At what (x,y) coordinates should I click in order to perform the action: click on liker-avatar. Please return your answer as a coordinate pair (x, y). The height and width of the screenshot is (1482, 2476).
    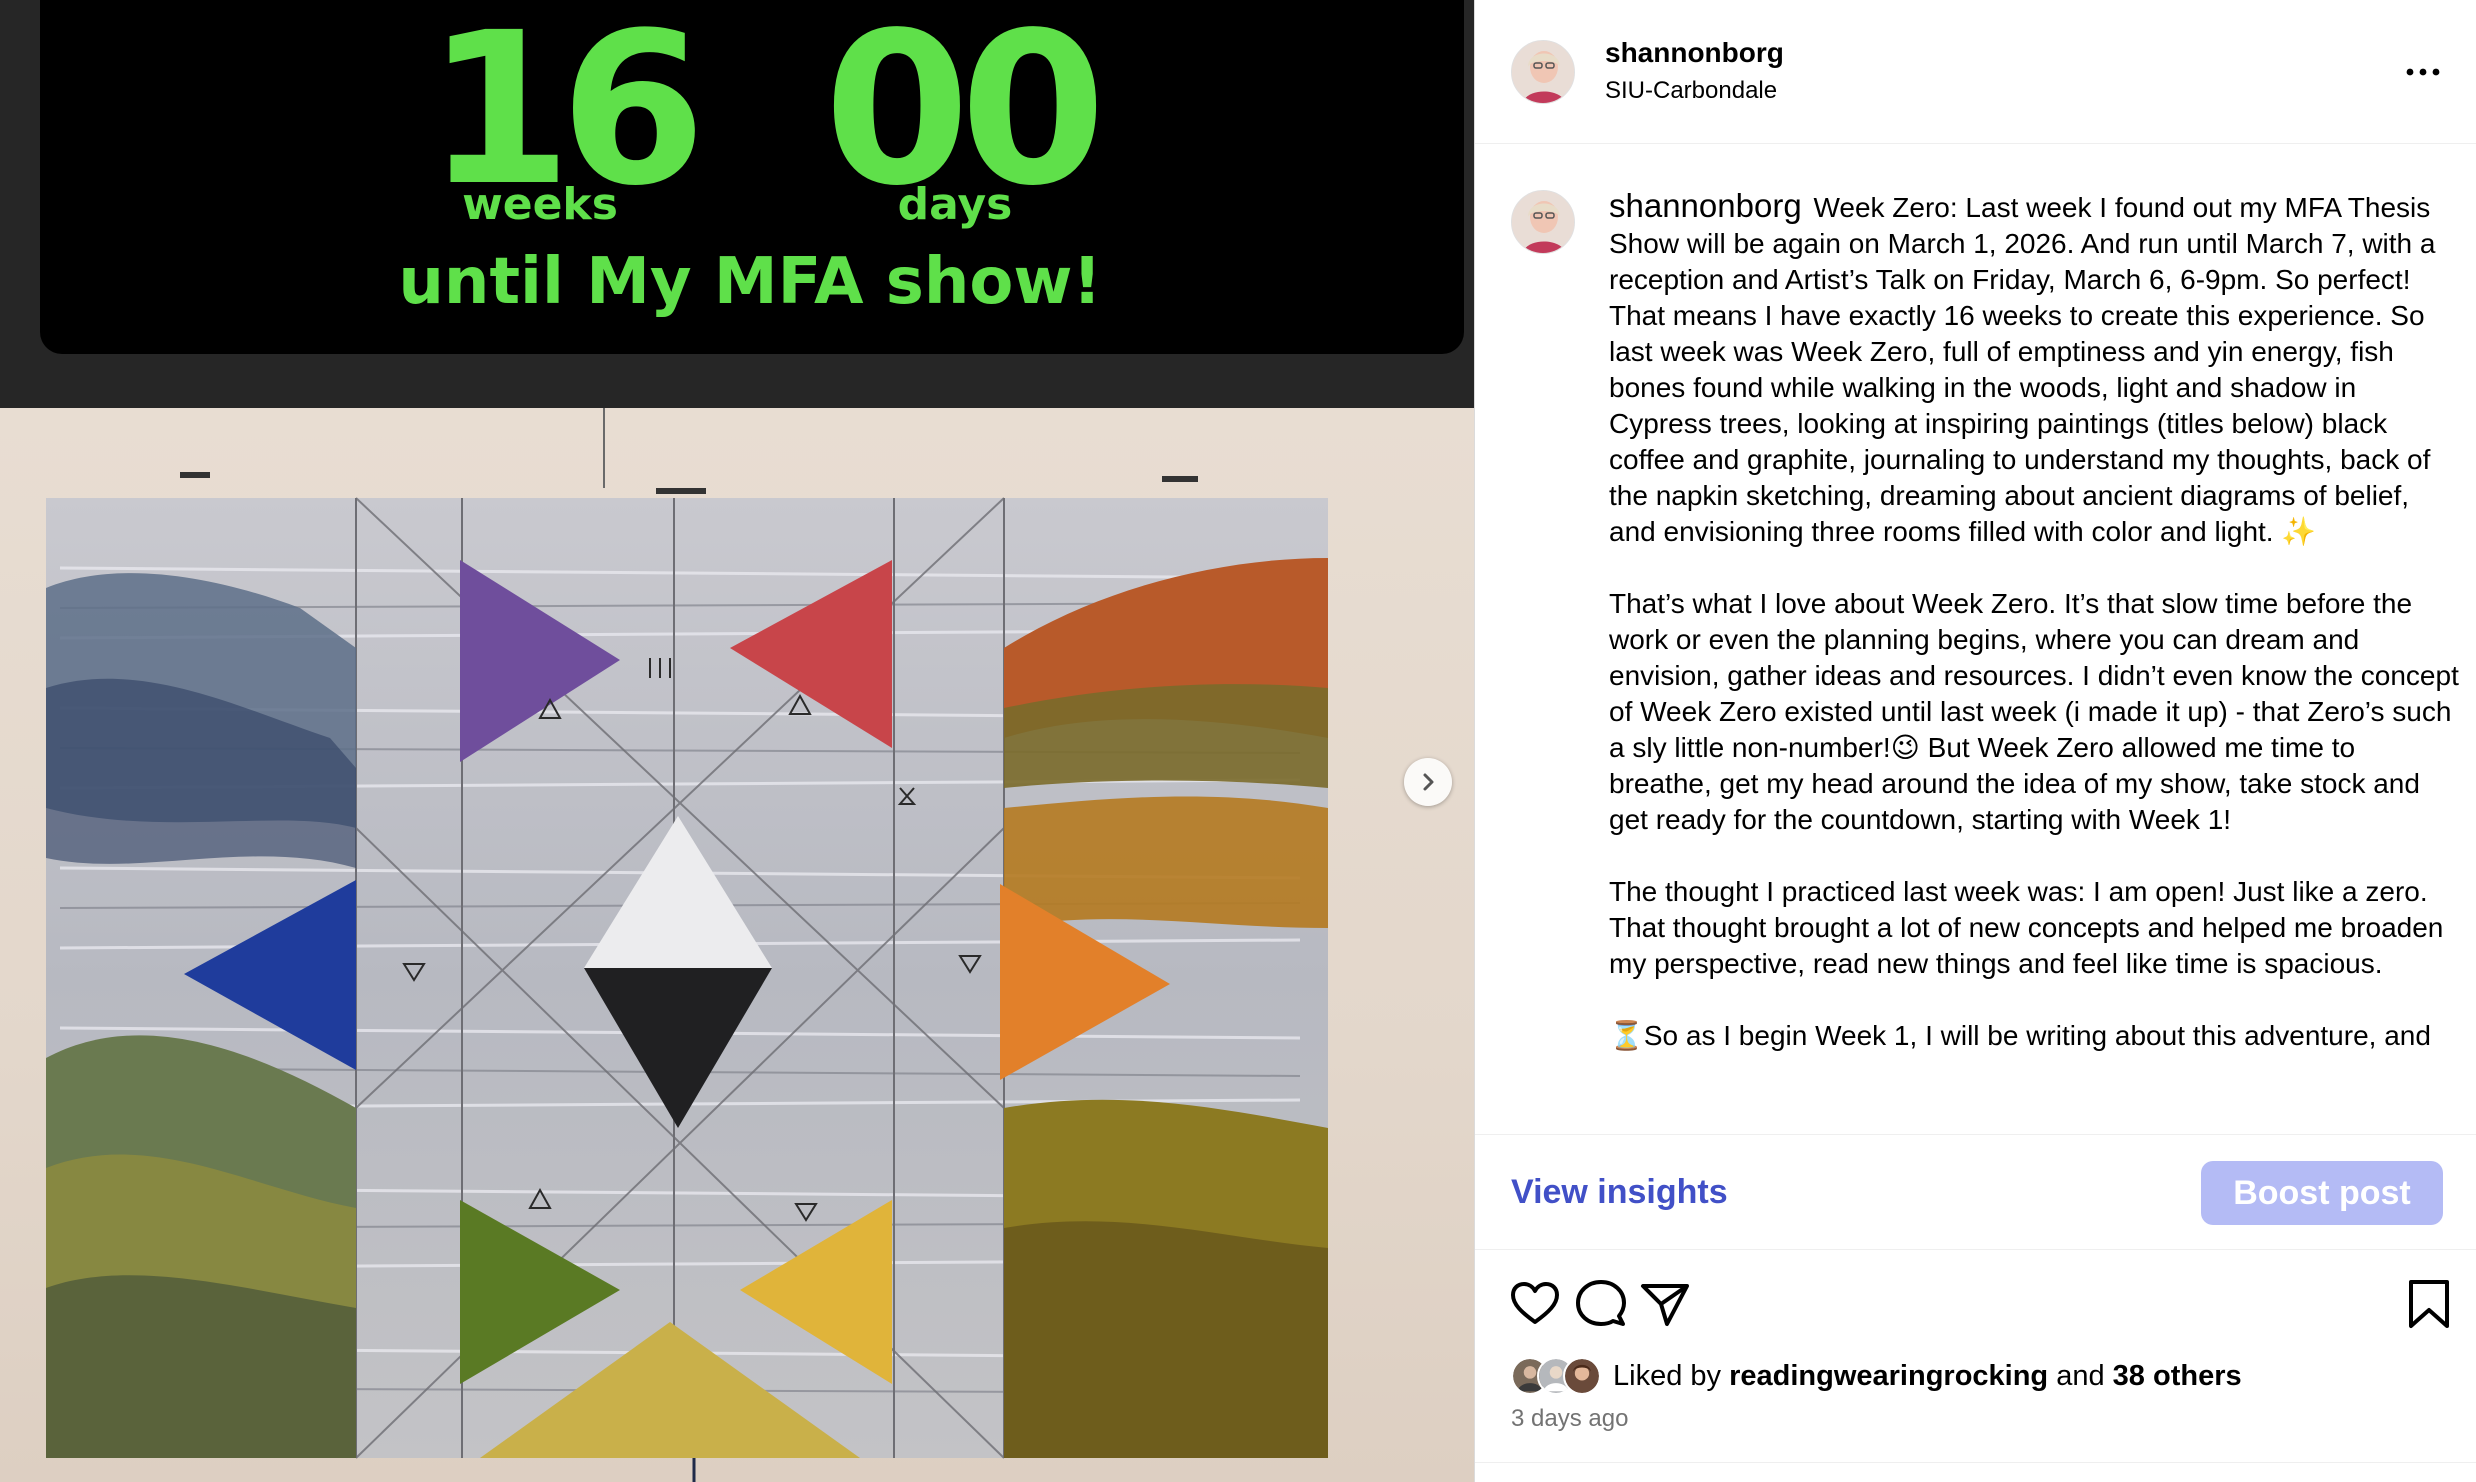
    Looking at the image, I should click on (1582, 1376).